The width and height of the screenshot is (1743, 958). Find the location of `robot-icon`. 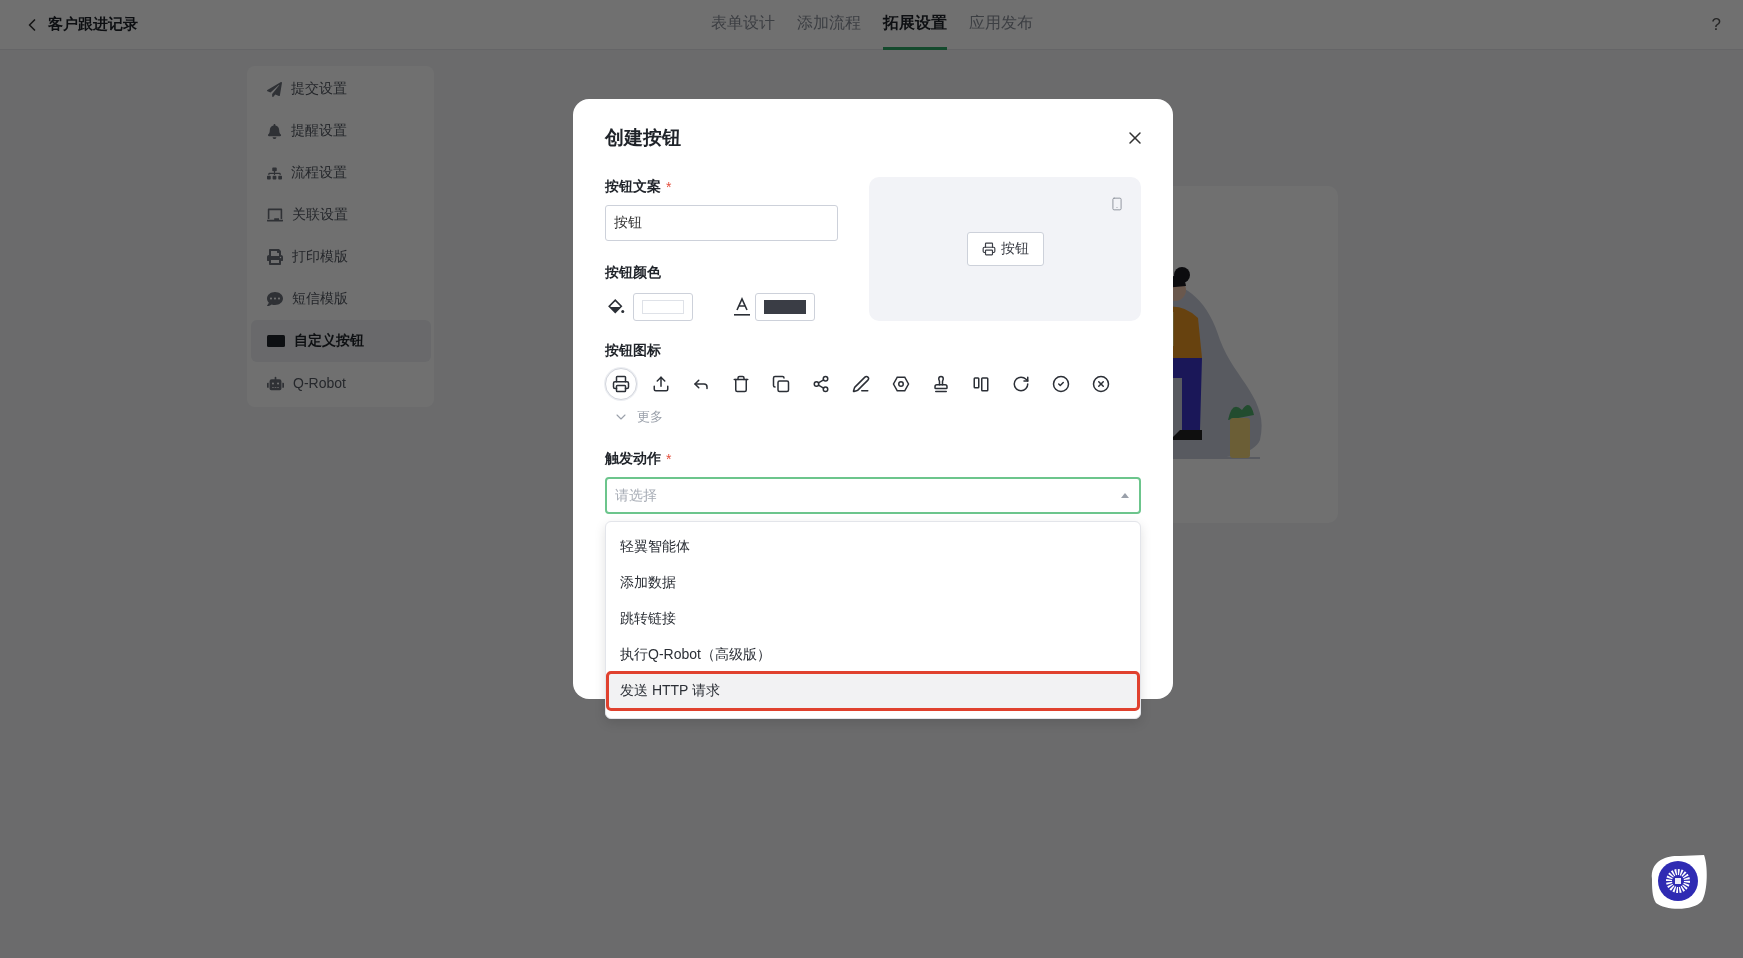

robot-icon is located at coordinates (275, 383).